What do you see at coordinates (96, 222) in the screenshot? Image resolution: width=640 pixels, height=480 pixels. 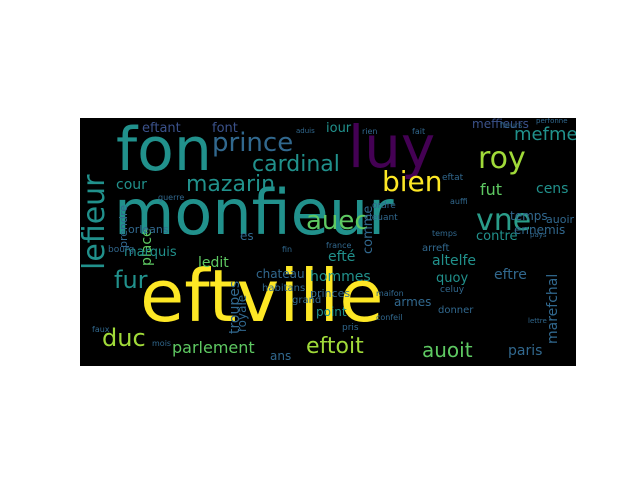 I see `word-lefieur: lefieur` at bounding box center [96, 222].